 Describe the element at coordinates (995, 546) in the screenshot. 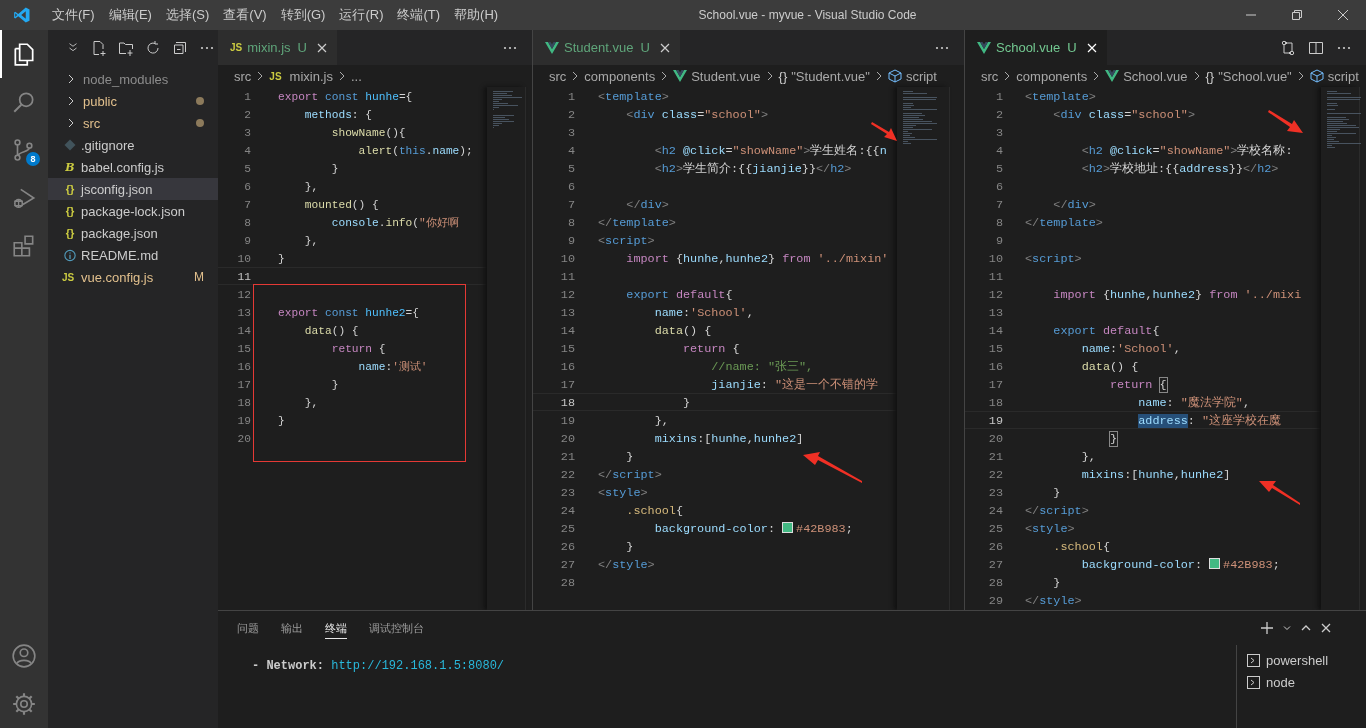

I see `line-number: 26` at that location.